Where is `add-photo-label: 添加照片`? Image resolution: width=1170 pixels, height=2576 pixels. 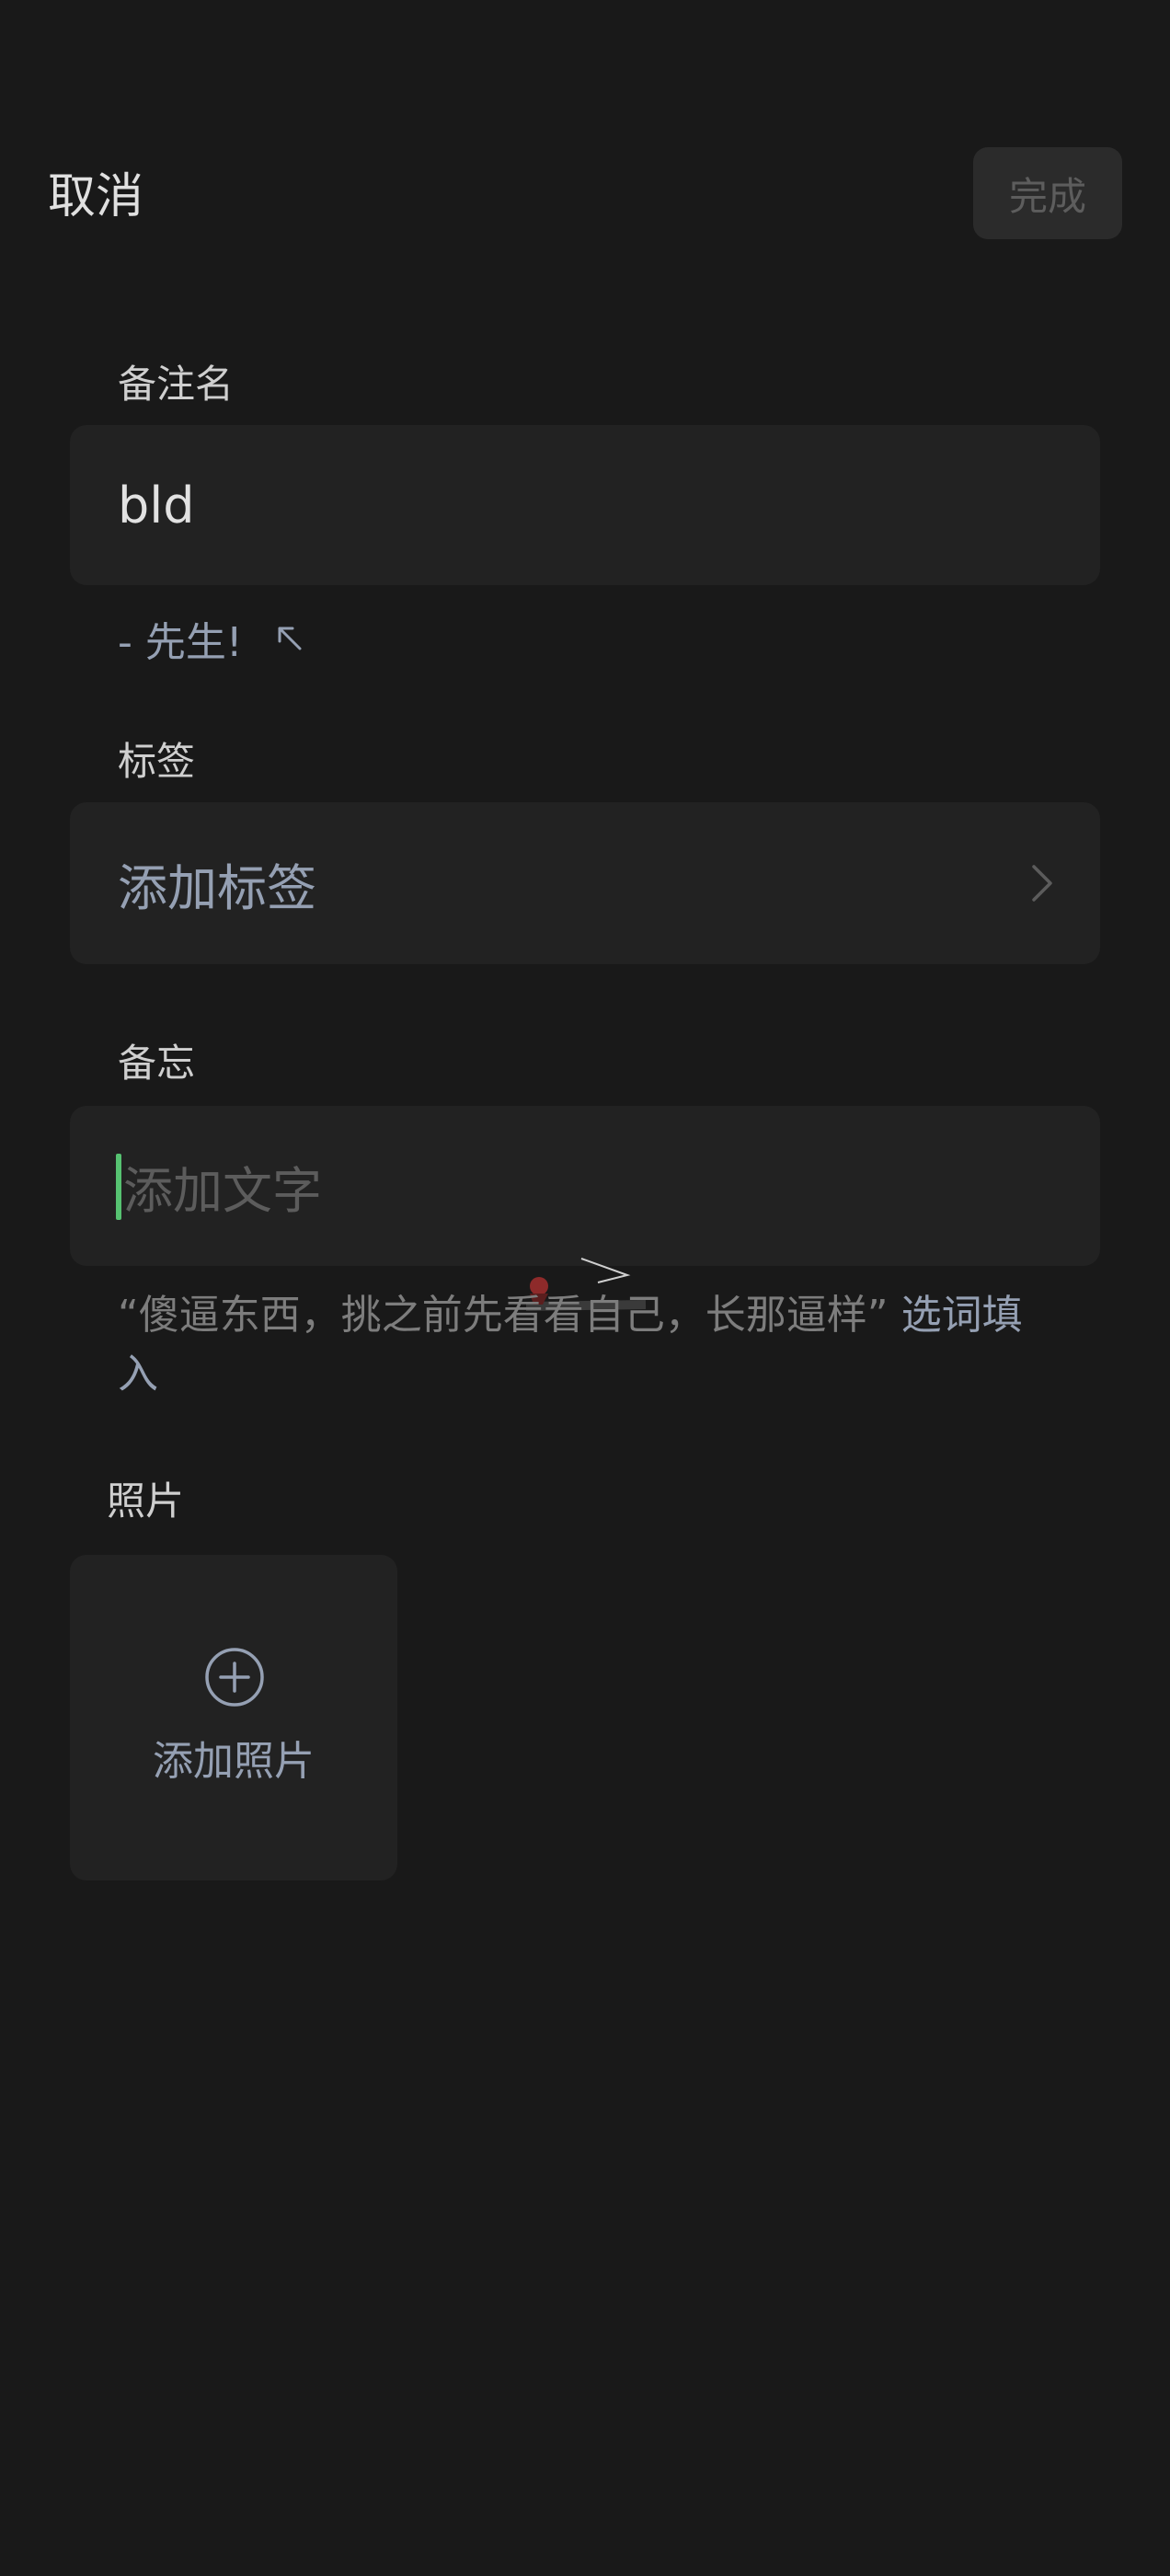 add-photo-label: 添加照片 is located at coordinates (234, 1761).